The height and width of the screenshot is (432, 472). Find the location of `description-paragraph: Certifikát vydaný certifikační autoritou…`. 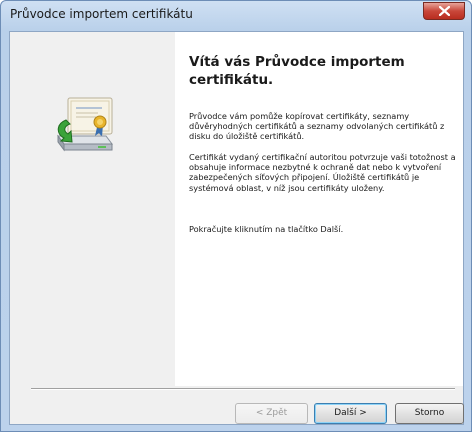

description-paragraph: Certifikát vydaný certifikační autoritou… is located at coordinates (322, 172).